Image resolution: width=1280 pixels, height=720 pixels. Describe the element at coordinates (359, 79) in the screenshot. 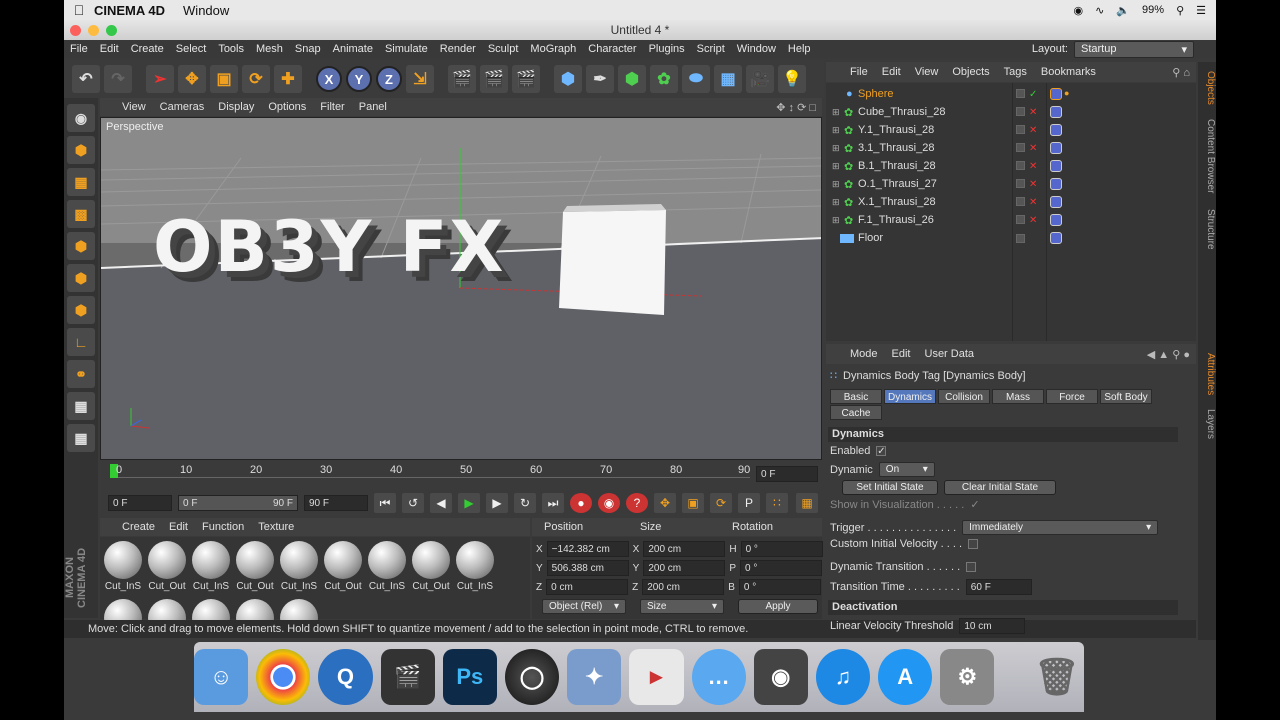

I see `y-axis-icon: Y` at that location.